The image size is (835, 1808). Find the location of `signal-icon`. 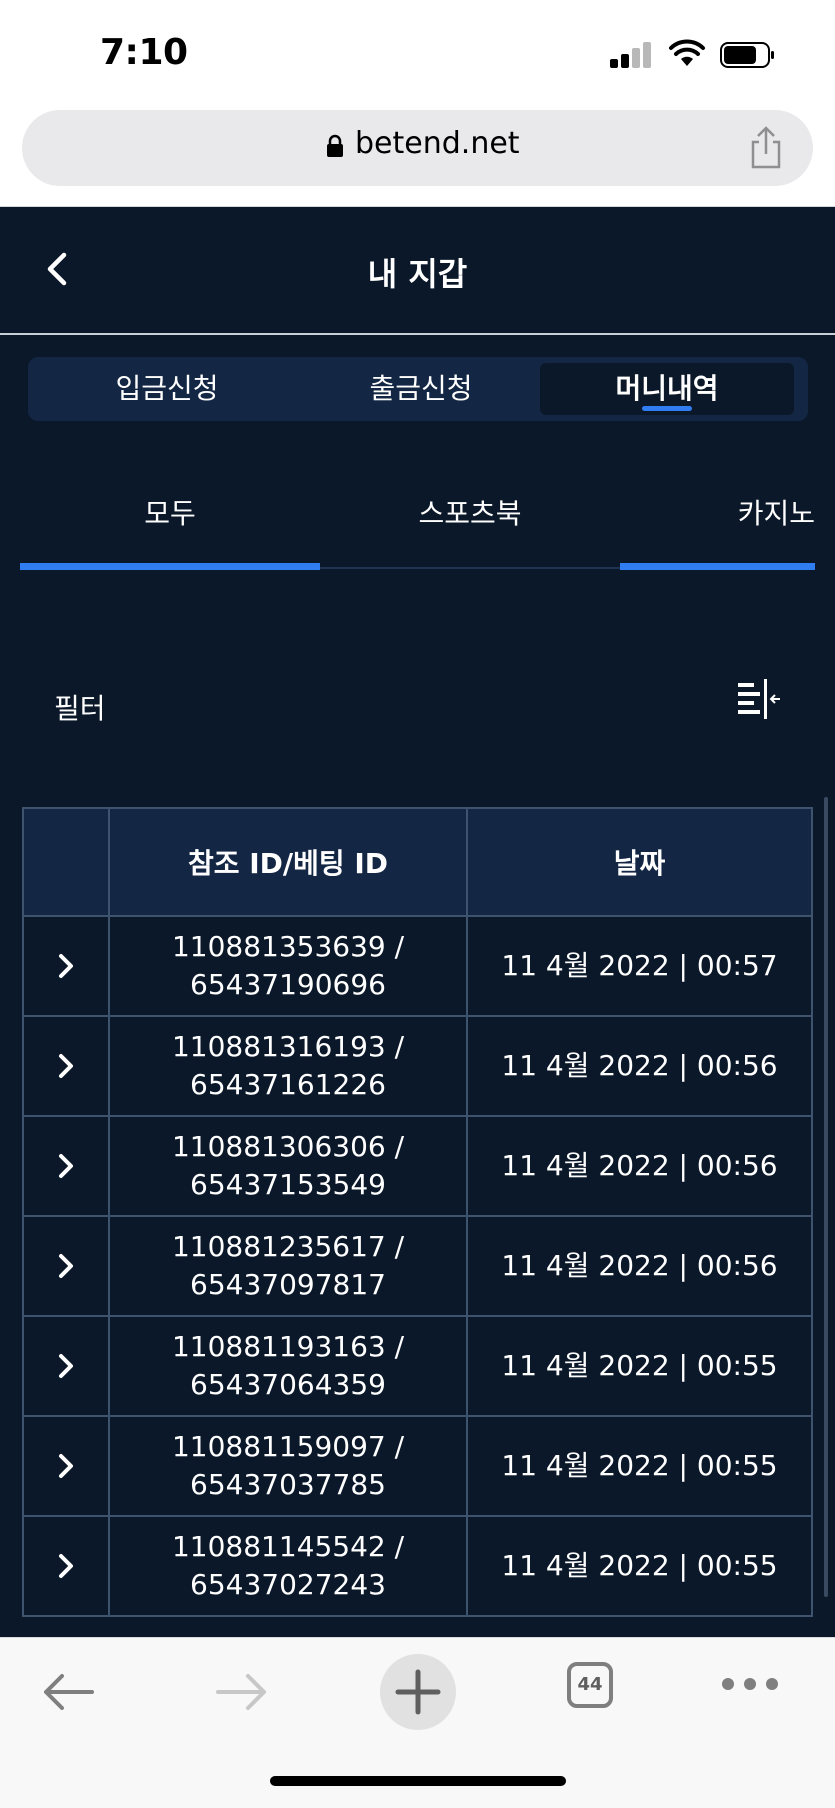

signal-icon is located at coordinates (632, 55).